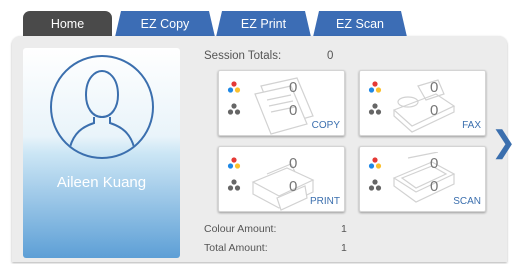  Describe the element at coordinates (360, 24) in the screenshot. I see `tab-ez-scan: EZ Scan` at that location.